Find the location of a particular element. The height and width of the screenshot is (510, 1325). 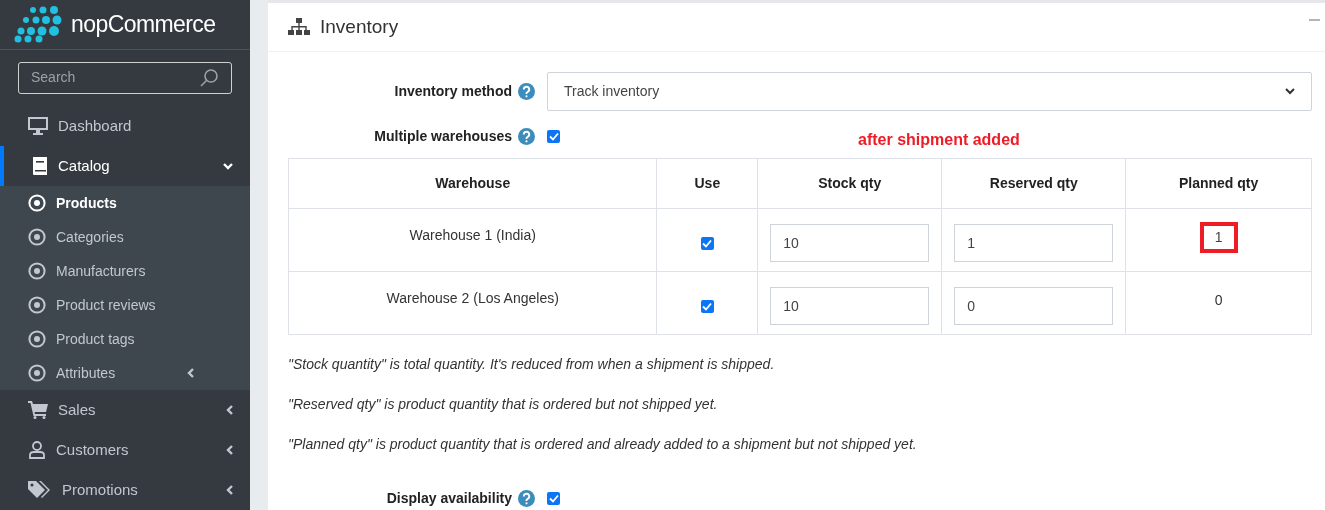

help-note: "Planned qty" is product quantity that is ordered and already added to a shipment but not shipped yet. is located at coordinates (603, 444).